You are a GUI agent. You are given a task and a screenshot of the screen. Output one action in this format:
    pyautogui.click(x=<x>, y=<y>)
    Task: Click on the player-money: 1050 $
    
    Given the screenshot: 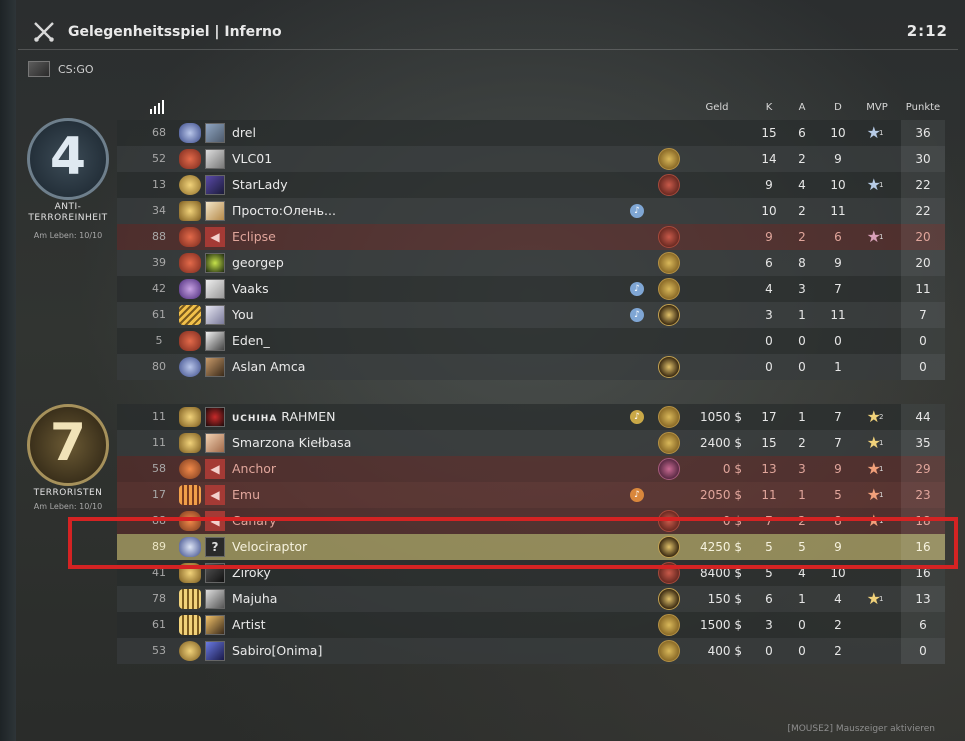 What is the action you would take?
    pyautogui.click(x=721, y=417)
    